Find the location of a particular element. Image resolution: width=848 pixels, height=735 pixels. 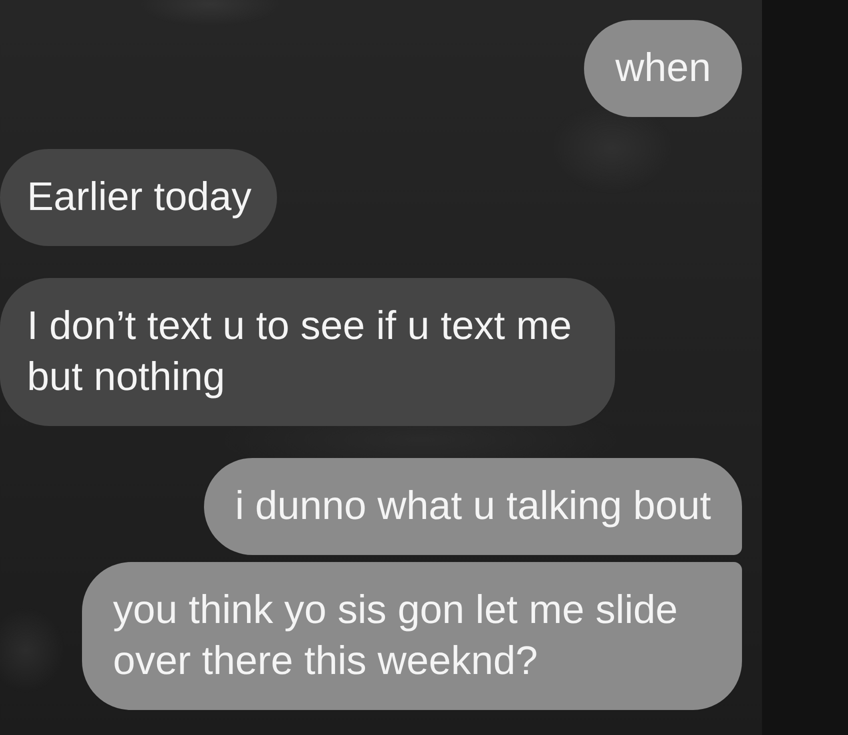

message-bubble: when is located at coordinates (663, 68).